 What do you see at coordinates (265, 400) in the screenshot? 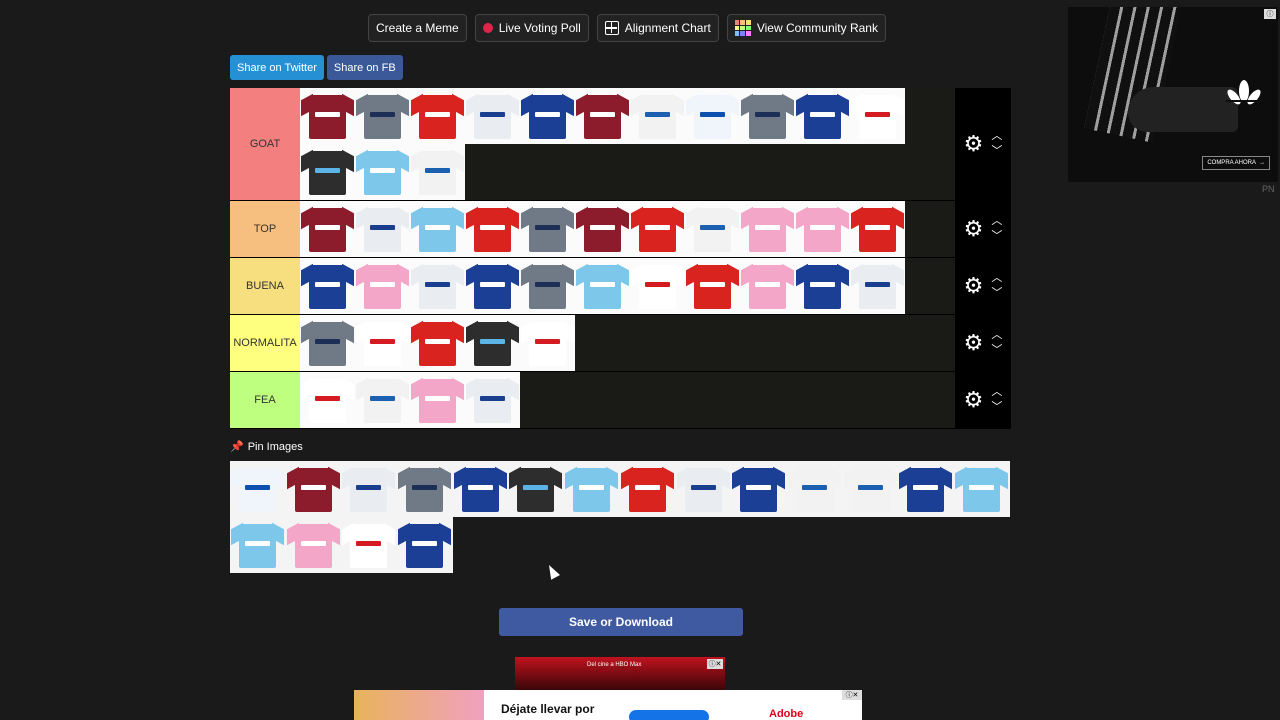
I see `tier-label-fea: FEA` at bounding box center [265, 400].